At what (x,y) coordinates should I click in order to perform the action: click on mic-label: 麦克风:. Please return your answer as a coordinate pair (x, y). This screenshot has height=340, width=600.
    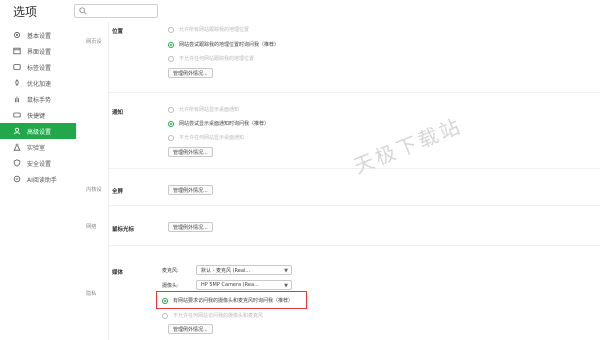
    Looking at the image, I should click on (170, 271).